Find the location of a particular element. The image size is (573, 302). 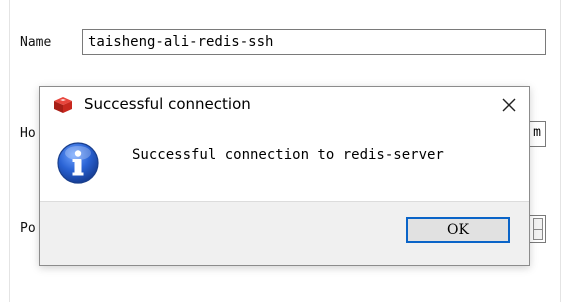

port-label: Po is located at coordinates (28, 228).